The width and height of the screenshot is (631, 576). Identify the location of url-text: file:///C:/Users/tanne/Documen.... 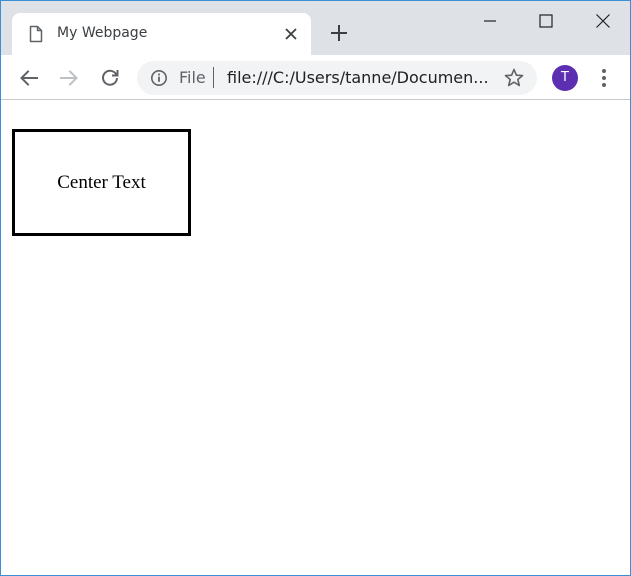
(358, 77).